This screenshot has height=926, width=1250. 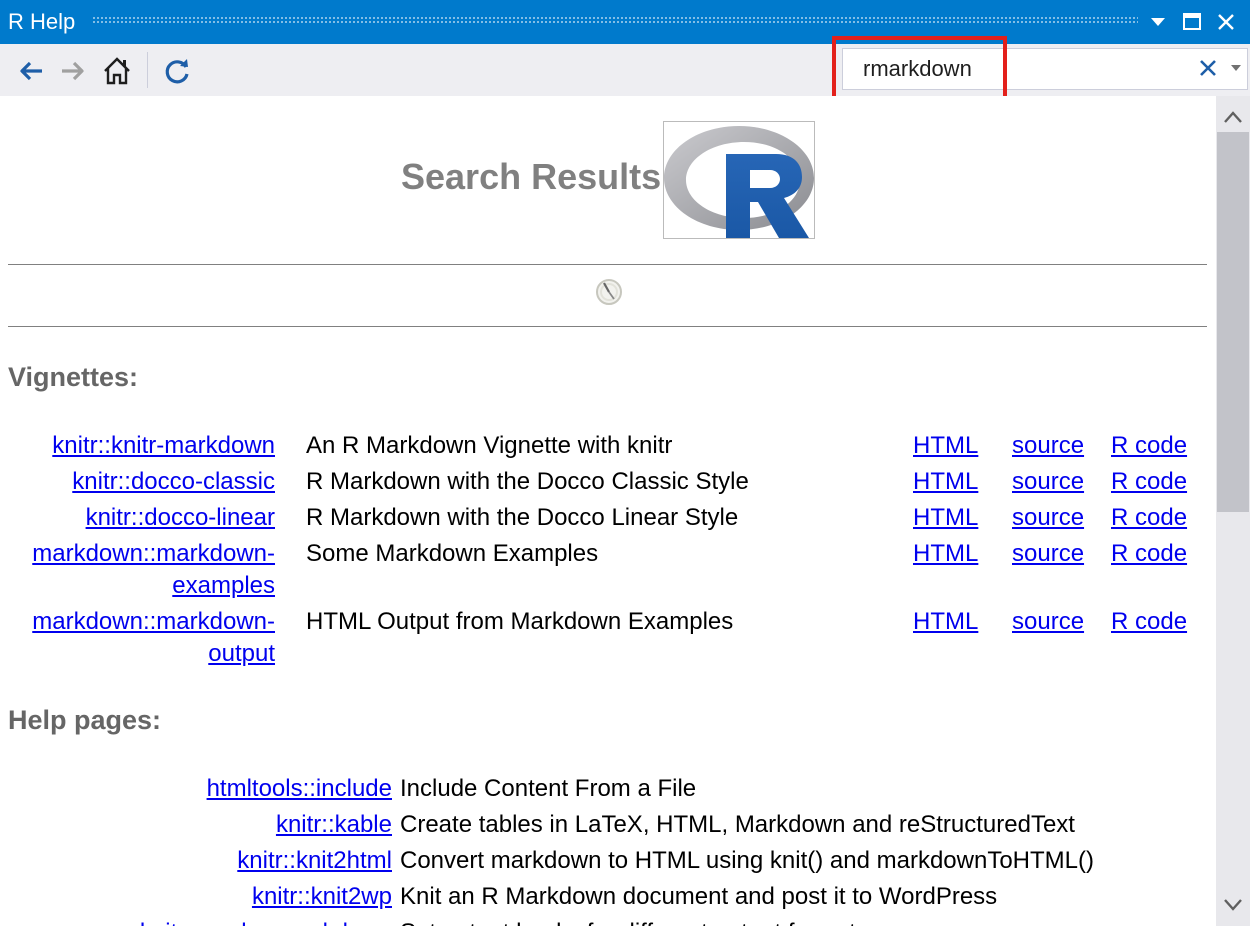 What do you see at coordinates (1236, 68) in the screenshot?
I see `search-history-dropdown-icon` at bounding box center [1236, 68].